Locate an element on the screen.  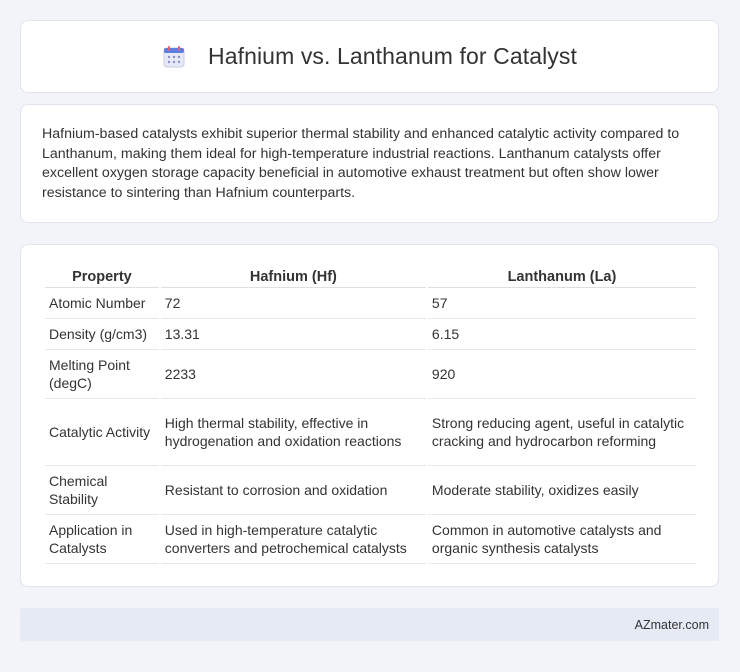
hafnium-cell: 72 is located at coordinates (293, 303).